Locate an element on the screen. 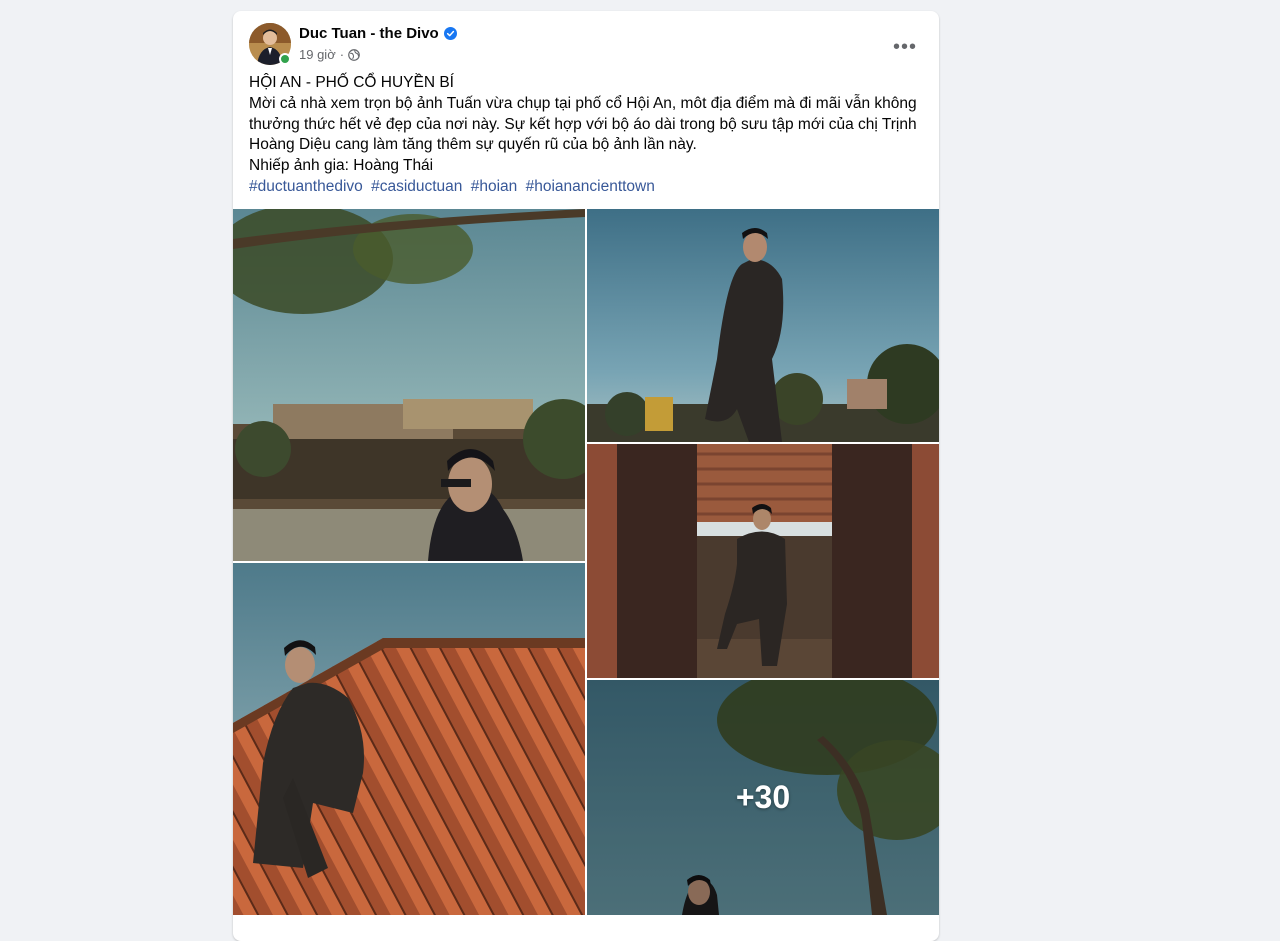 Image resolution: width=1280 pixels, height=941 pixels. post-meta: 19 giờ · is located at coordinates (329, 54).